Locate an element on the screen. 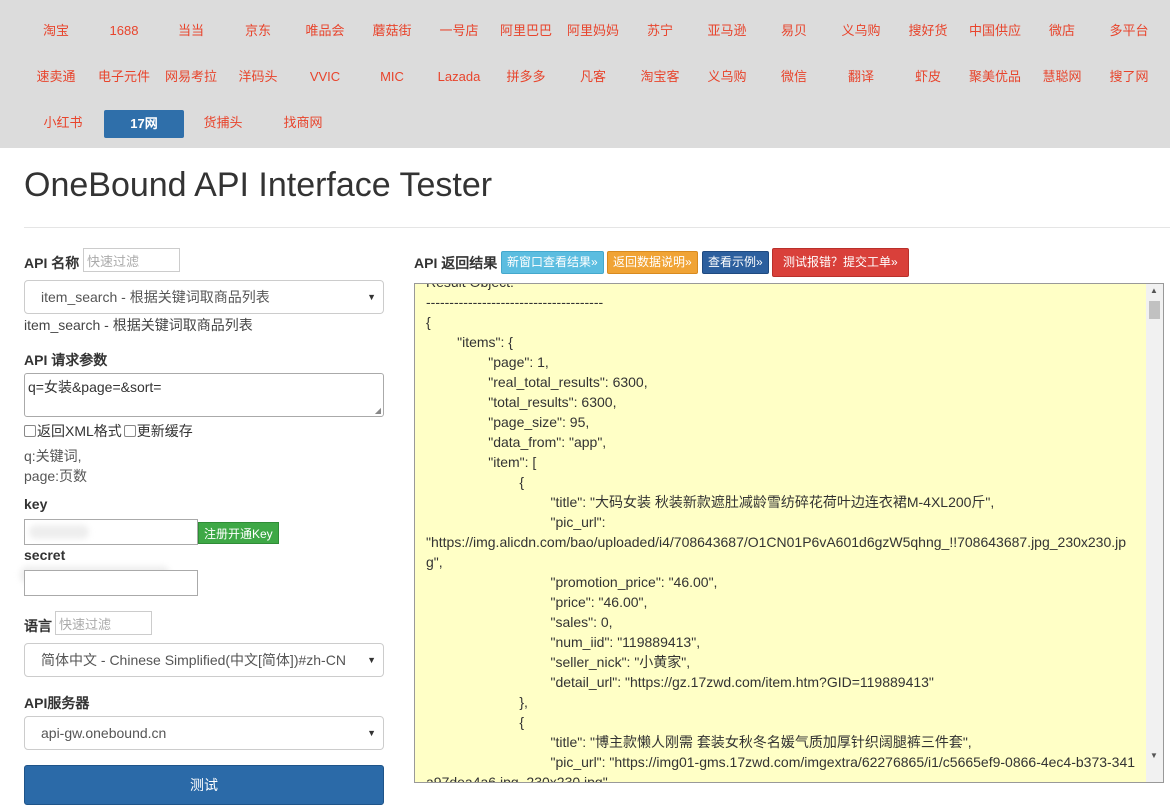 The width and height of the screenshot is (1170, 808). test-button: 测试 is located at coordinates (204, 785).